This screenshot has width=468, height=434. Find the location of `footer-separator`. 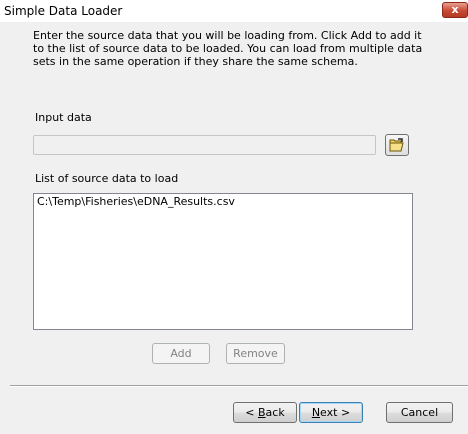

footer-separator is located at coordinates (239, 386).